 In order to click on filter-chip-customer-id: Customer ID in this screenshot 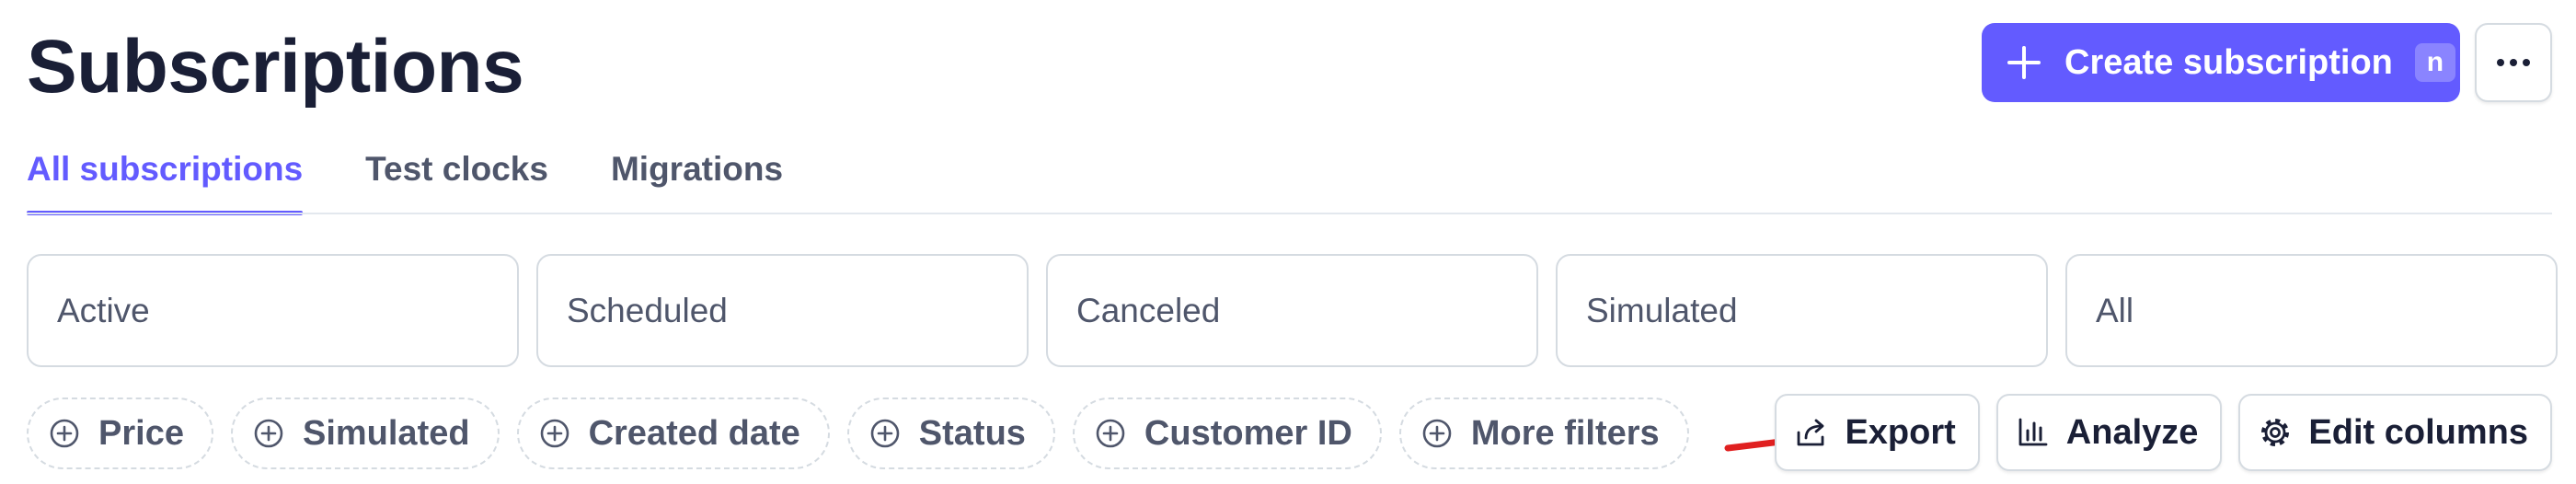, I will do `click(1227, 433)`.